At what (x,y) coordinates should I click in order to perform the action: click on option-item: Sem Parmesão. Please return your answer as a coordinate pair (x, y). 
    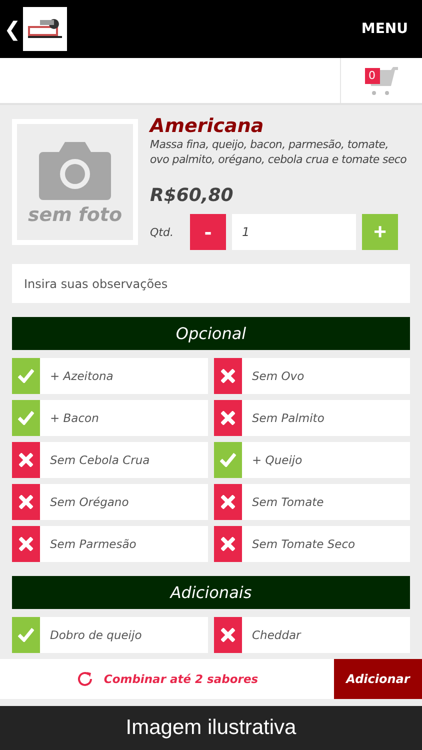
    Looking at the image, I should click on (110, 544).